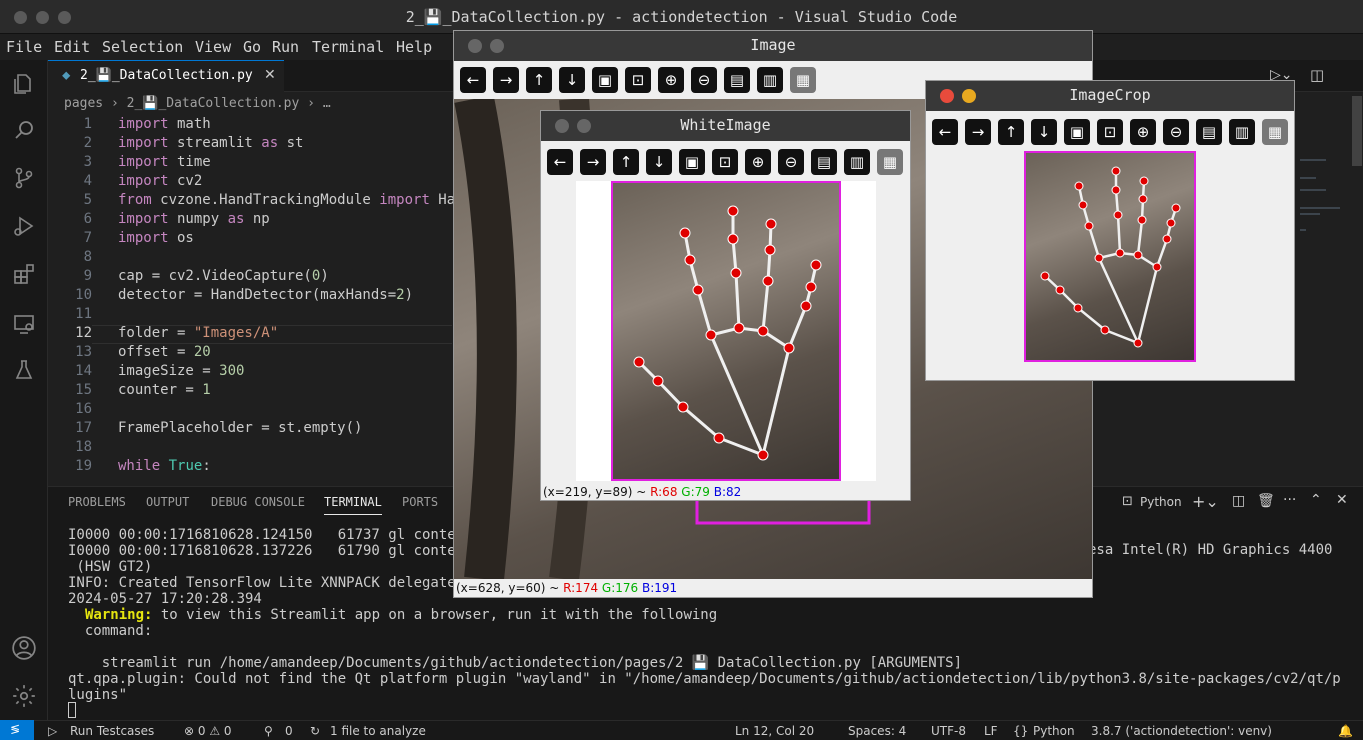 The width and height of the screenshot is (1363, 740). I want to click on search-icon, so click(24, 130).